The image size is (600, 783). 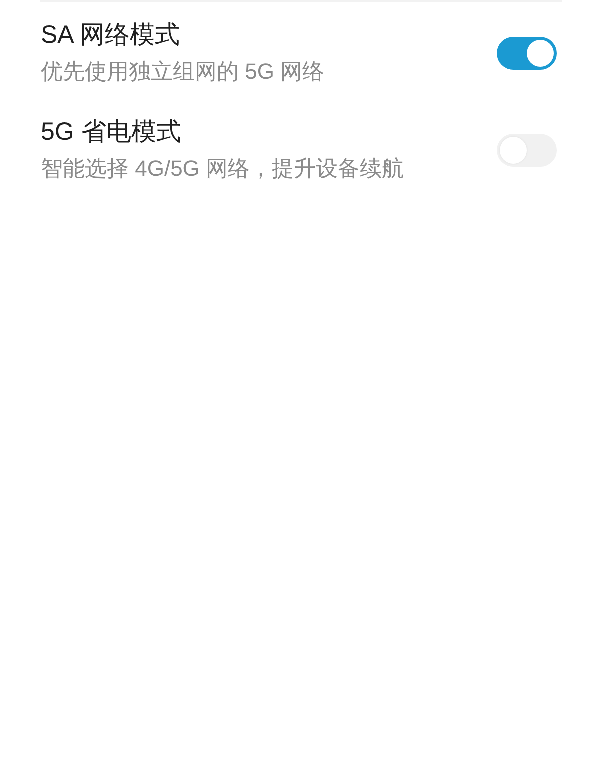 I want to click on setting-title: 5G 省电模式, so click(x=111, y=132).